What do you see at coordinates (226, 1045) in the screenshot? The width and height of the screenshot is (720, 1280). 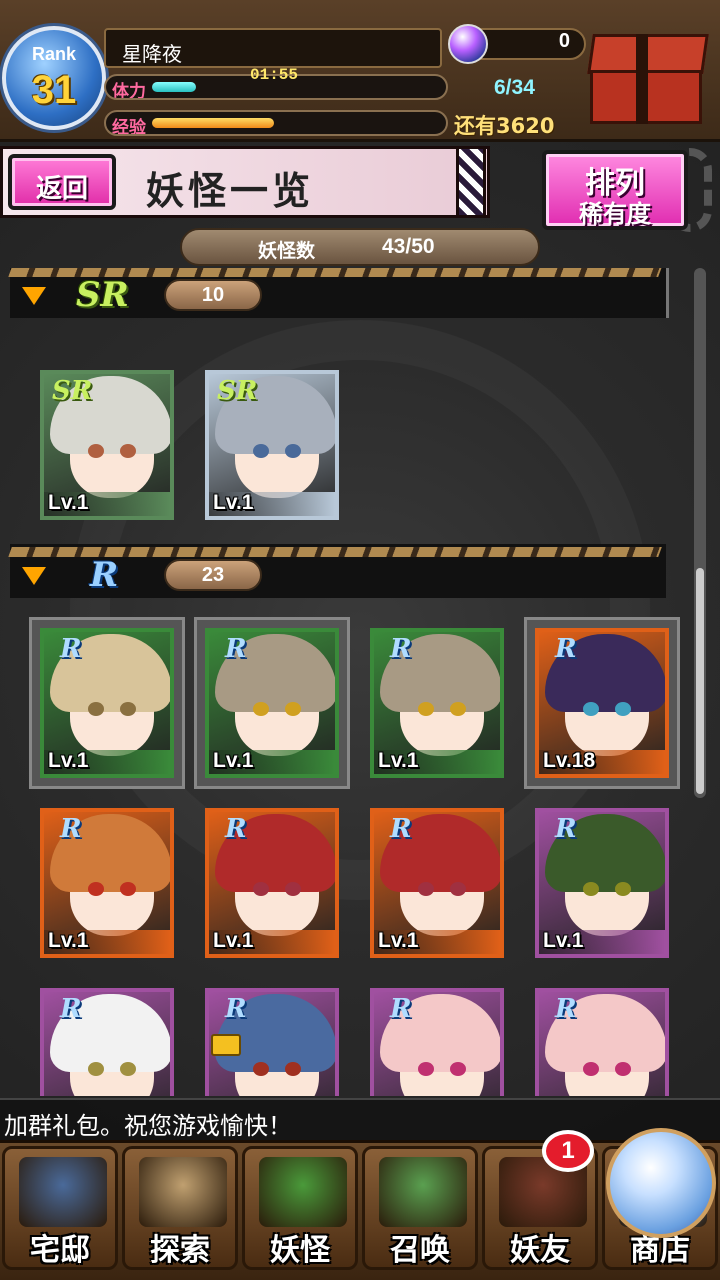 I see `lock-icon` at bounding box center [226, 1045].